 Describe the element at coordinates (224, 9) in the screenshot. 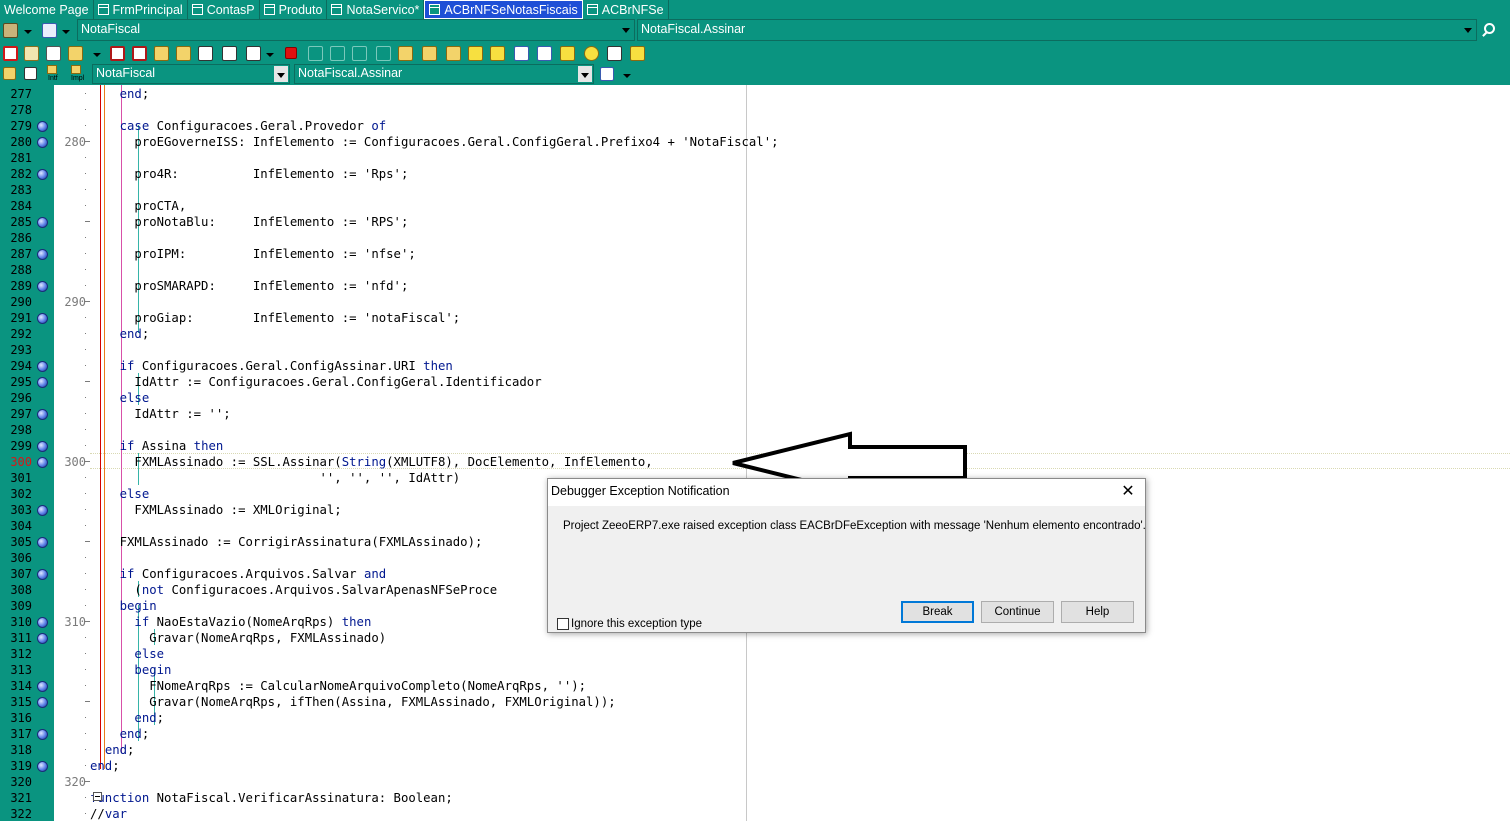

I see `tab-contasp: ContasP` at that location.